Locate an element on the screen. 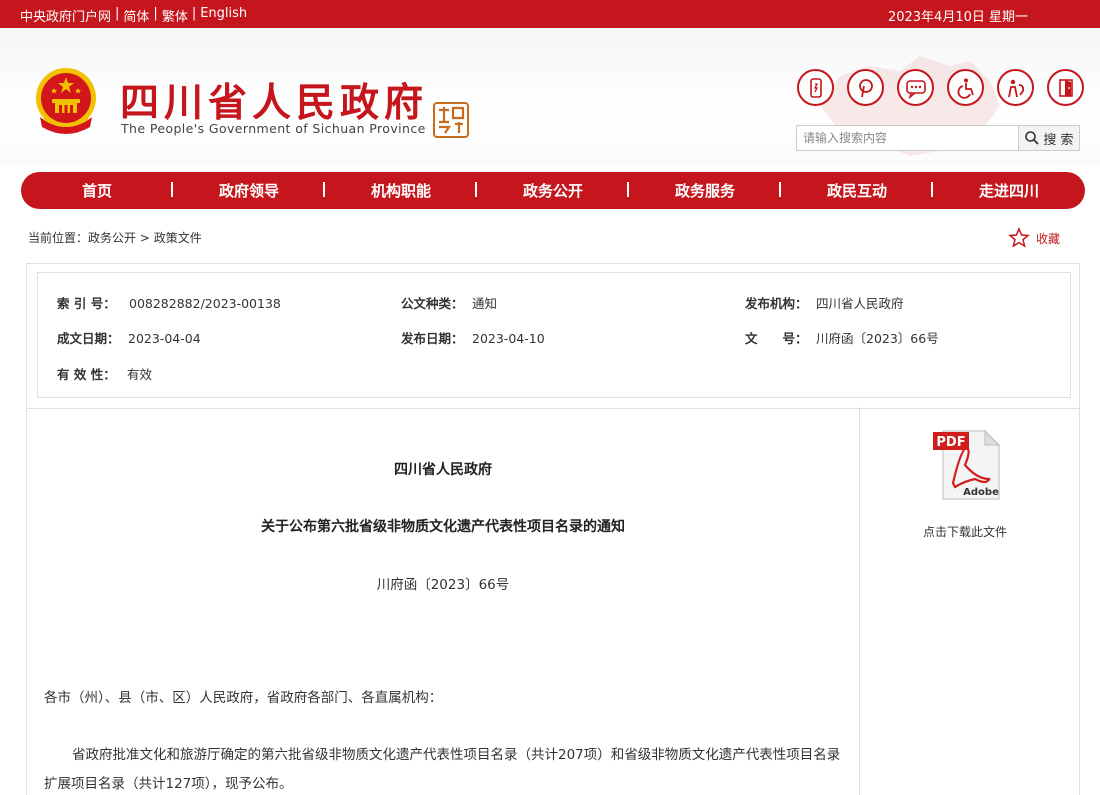  national-emblem-icon is located at coordinates (66, 101).